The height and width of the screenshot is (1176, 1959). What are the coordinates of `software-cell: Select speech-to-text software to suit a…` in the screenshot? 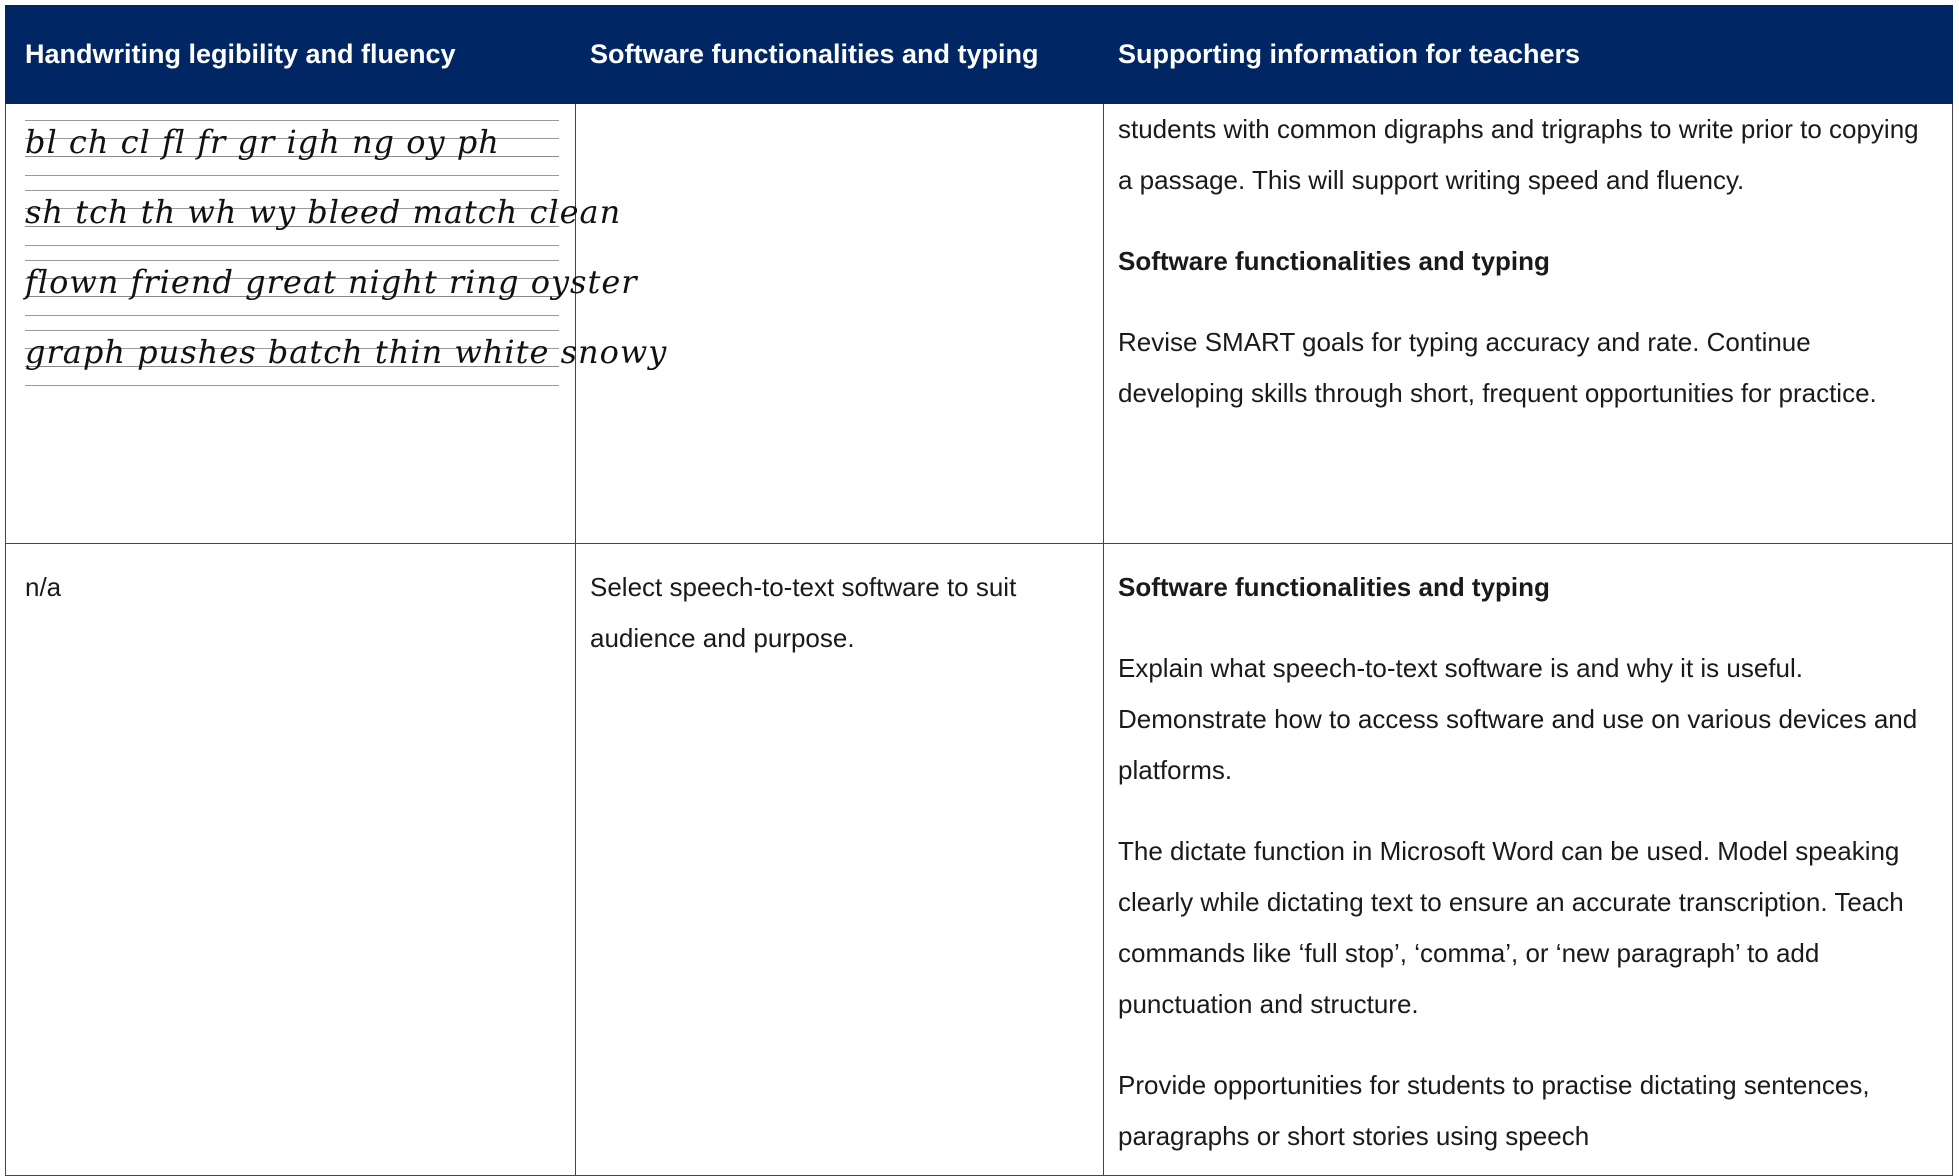 It's located at (839, 859).